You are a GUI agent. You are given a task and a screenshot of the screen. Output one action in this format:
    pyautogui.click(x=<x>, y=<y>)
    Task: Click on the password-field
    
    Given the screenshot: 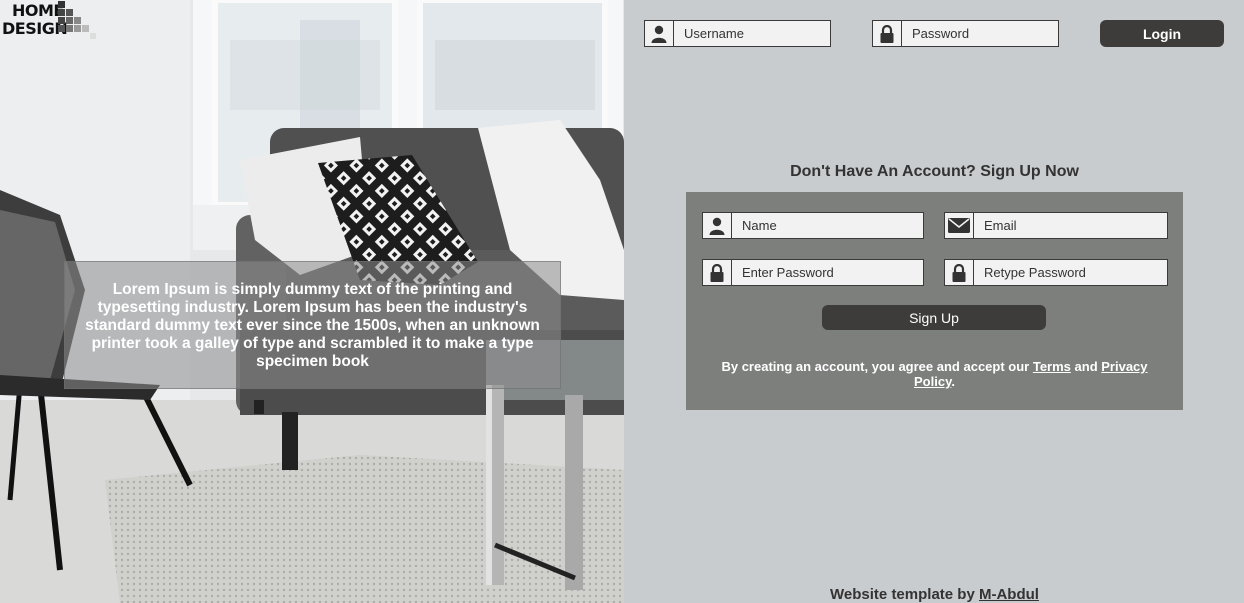 What is the action you would take?
    pyautogui.click(x=965, y=33)
    